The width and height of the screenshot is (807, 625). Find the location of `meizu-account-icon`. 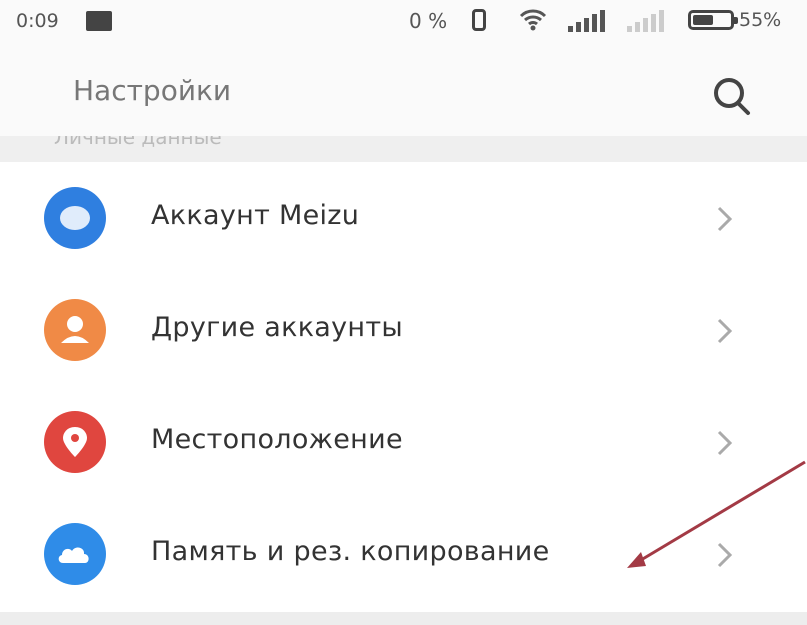

meizu-account-icon is located at coordinates (75, 218).